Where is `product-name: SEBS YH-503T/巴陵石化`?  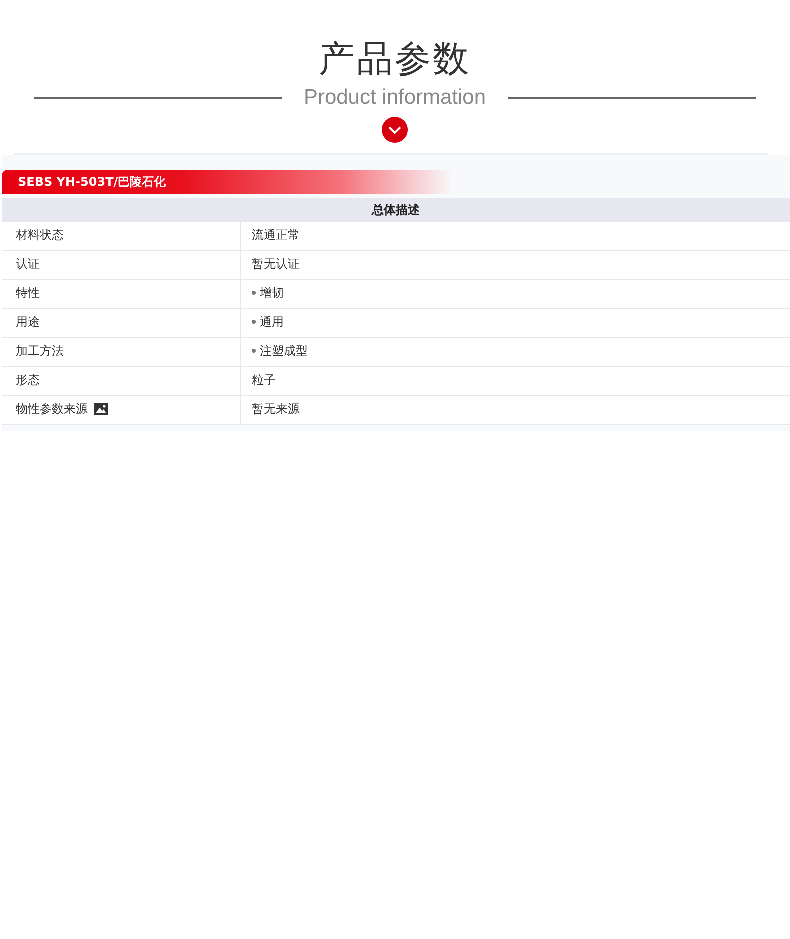 product-name: SEBS YH-503T/巴陵石化 is located at coordinates (91, 182).